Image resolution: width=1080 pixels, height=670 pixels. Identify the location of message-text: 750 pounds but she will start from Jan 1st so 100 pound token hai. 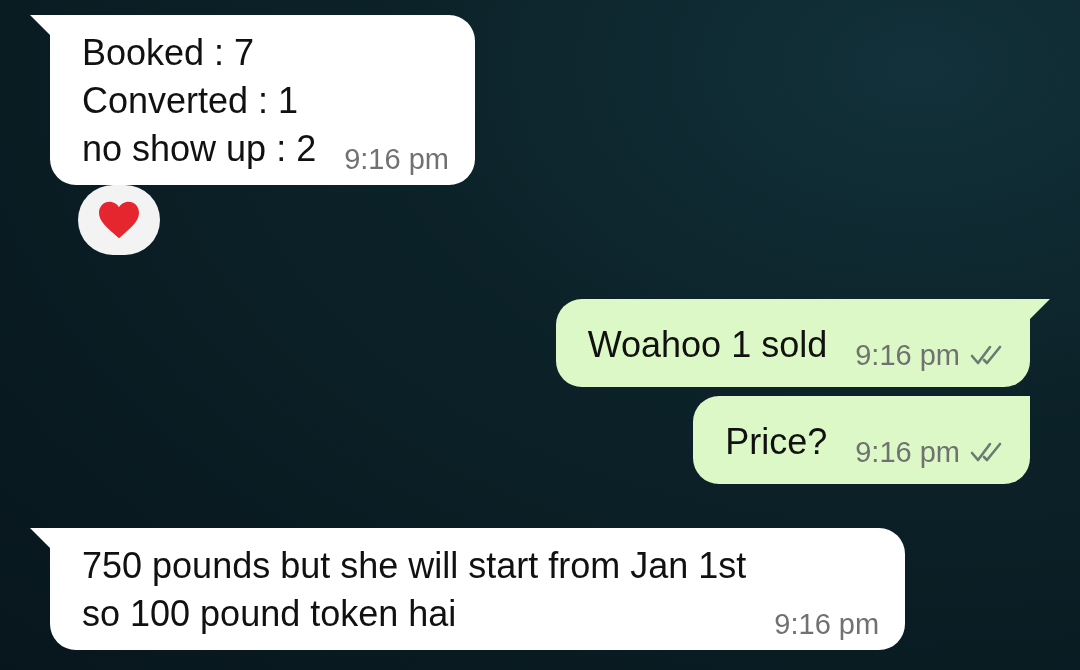
(414, 590).